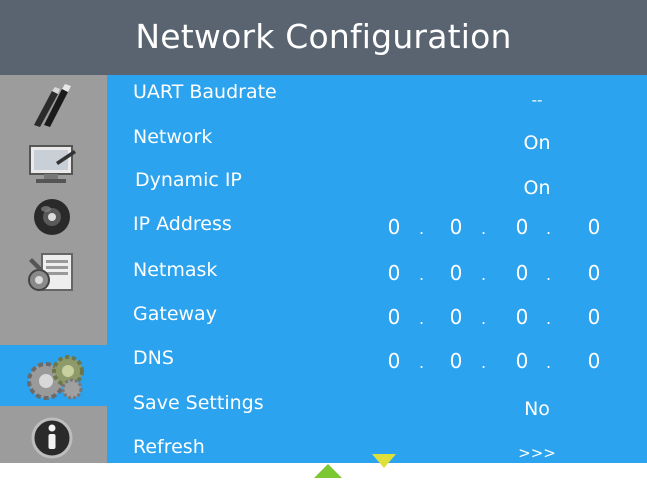 This screenshot has width=647, height=488. I want to click on info-icon, so click(52, 438).